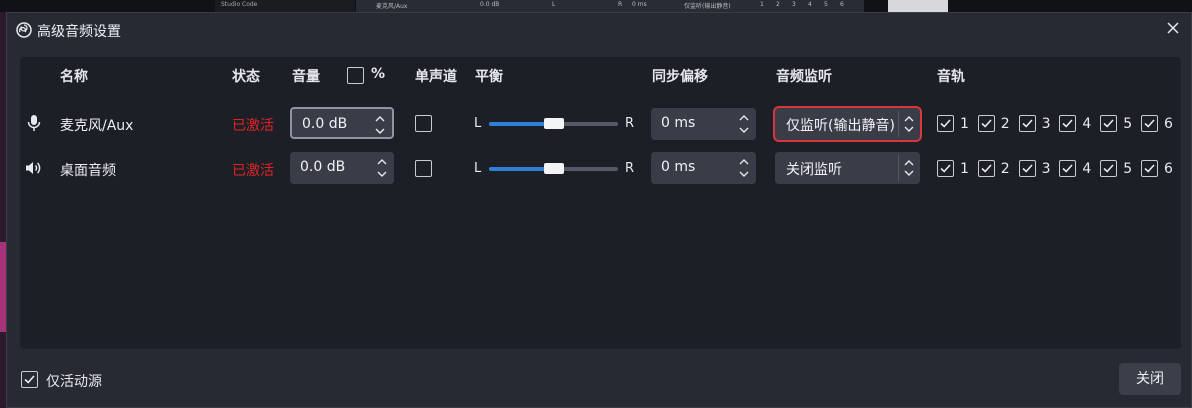  Describe the element at coordinates (804, 77) in the screenshot. I see `header-monitoring: 音频监听` at that location.